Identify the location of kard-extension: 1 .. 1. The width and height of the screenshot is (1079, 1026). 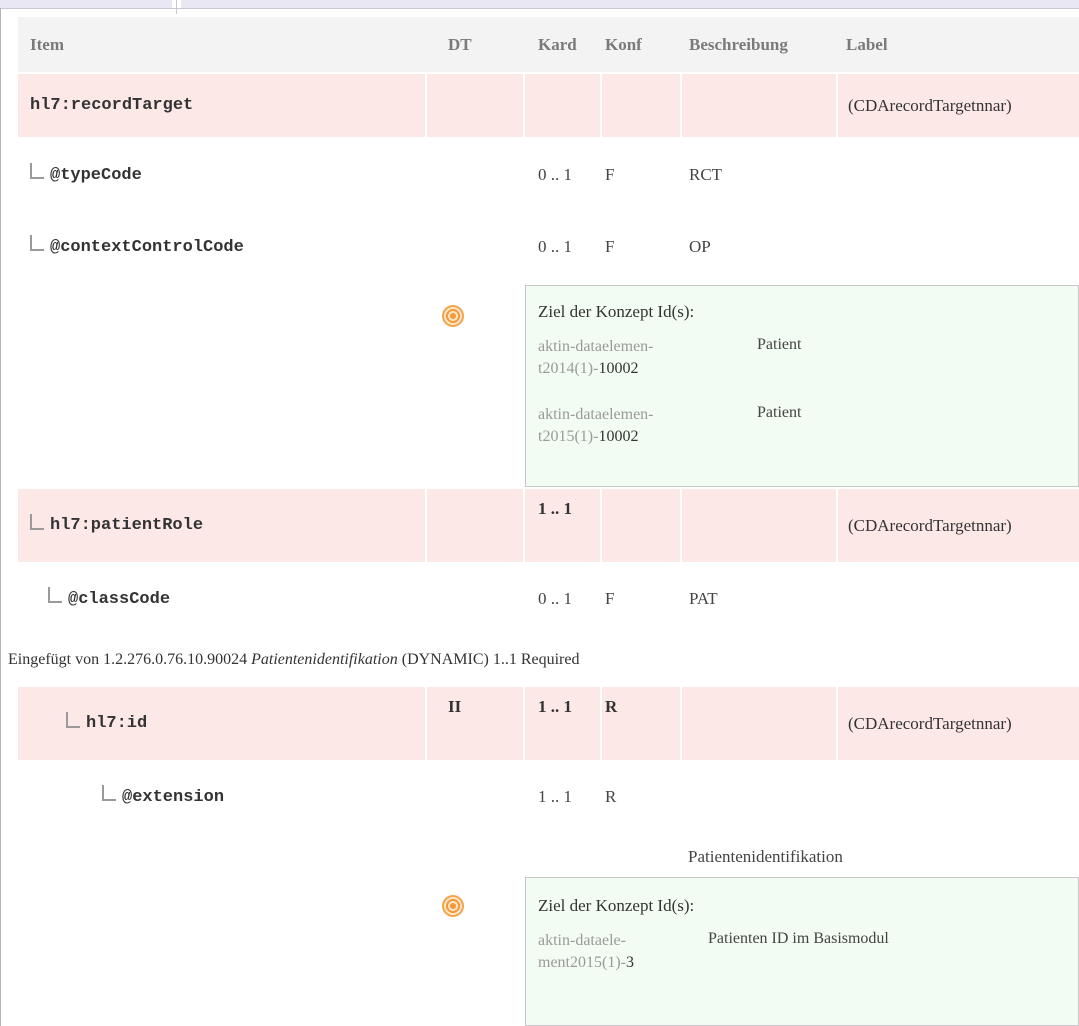
(555, 796).